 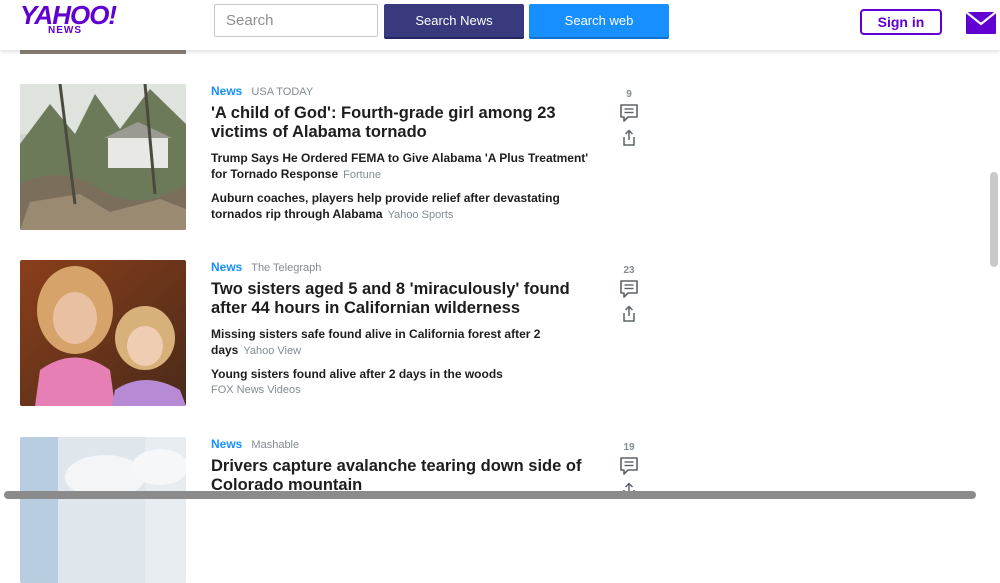 I want to click on search-web-button: Search web, so click(x=599, y=20).